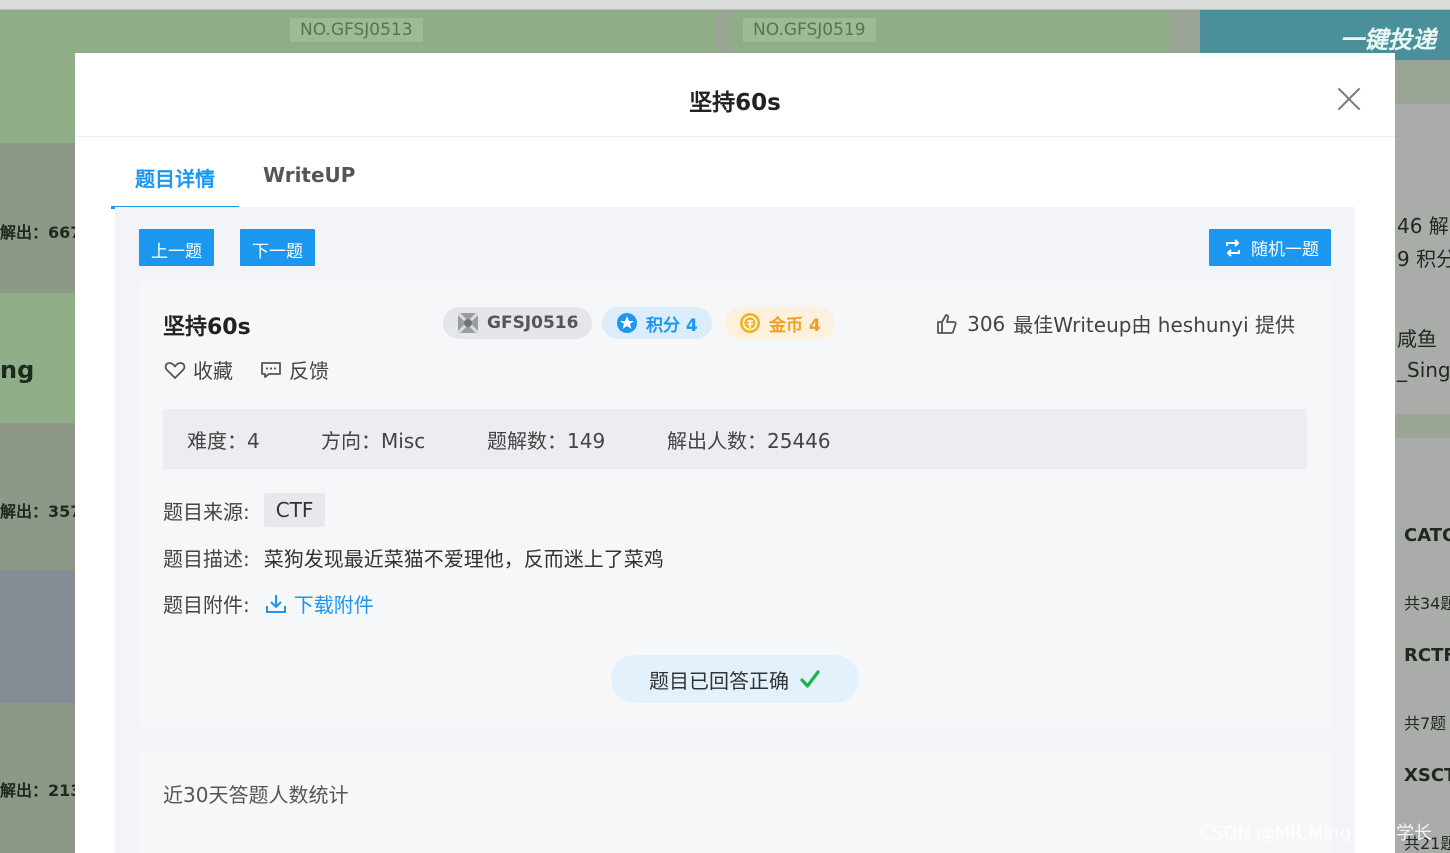 The height and width of the screenshot is (853, 1450). Describe the element at coordinates (463, 559) in the screenshot. I see `description-text: 菜狗发现最近菜猫不爱理他，反而迷上了菜鸡` at that location.